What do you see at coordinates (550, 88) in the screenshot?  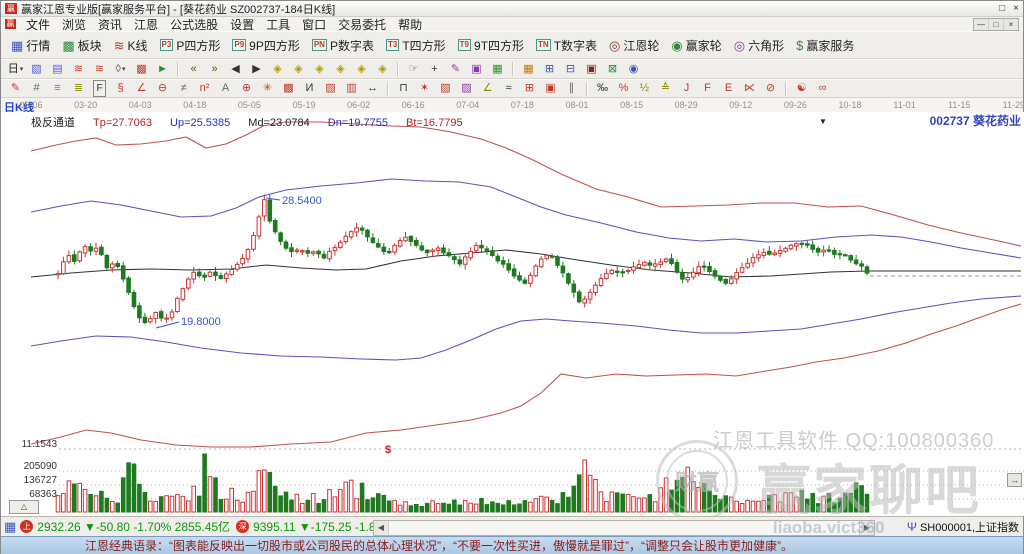 I see `square-box-tool-icon: ▣` at bounding box center [550, 88].